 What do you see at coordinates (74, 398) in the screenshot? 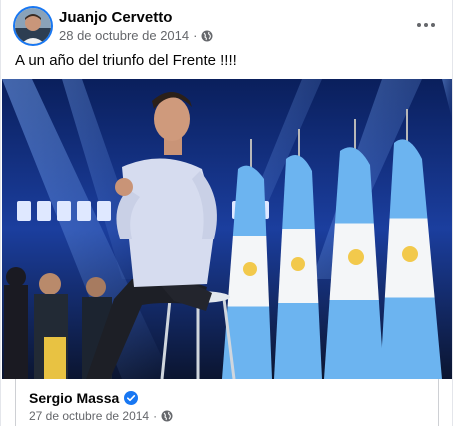
I see `shared-author-name: Sergio Massa` at bounding box center [74, 398].